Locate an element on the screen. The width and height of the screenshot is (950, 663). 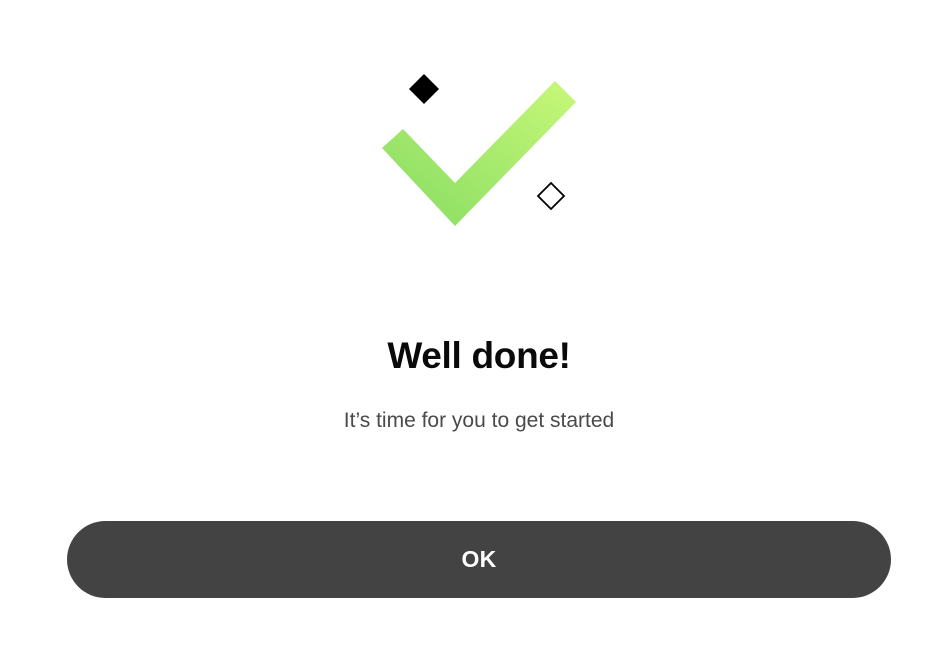
success-illustration is located at coordinates (479, 150).